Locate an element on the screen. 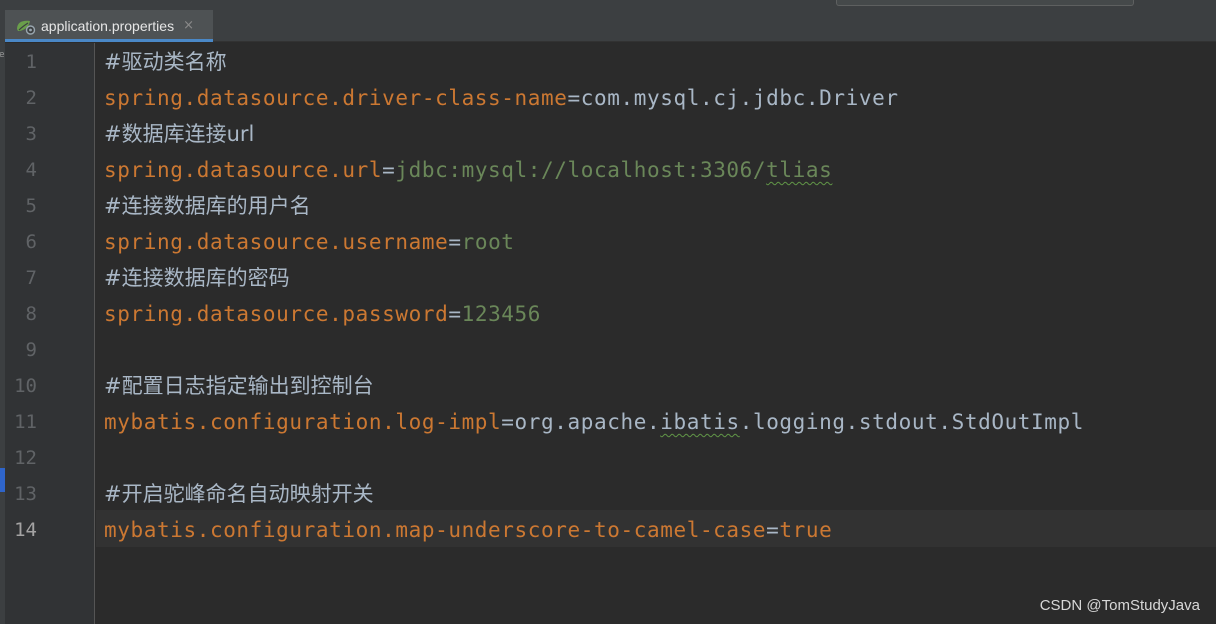  left-strip-glyph: e is located at coordinates (2, 55).